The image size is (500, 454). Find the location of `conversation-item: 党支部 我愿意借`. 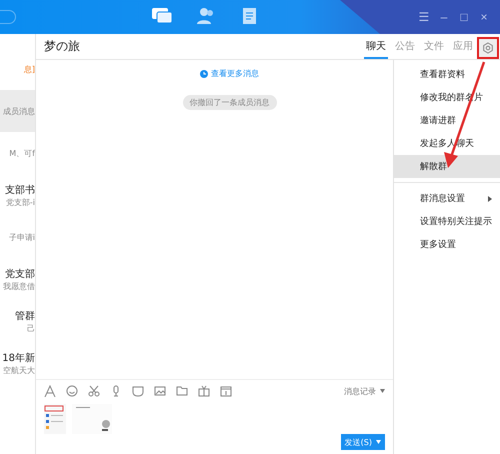

conversation-item: 党支部 我愿意借 is located at coordinates (17, 279).